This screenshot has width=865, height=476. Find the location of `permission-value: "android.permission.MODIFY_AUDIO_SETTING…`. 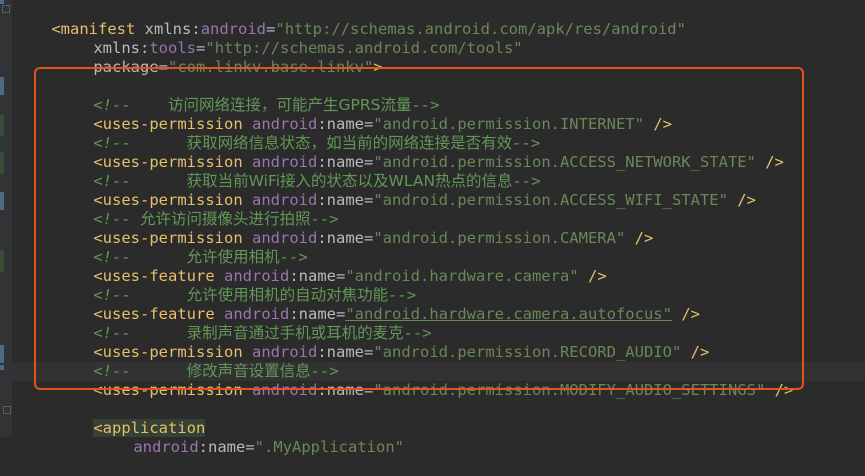

permission-value: "android.permission.MODIFY_AUDIO_SETTING… is located at coordinates (569, 390).